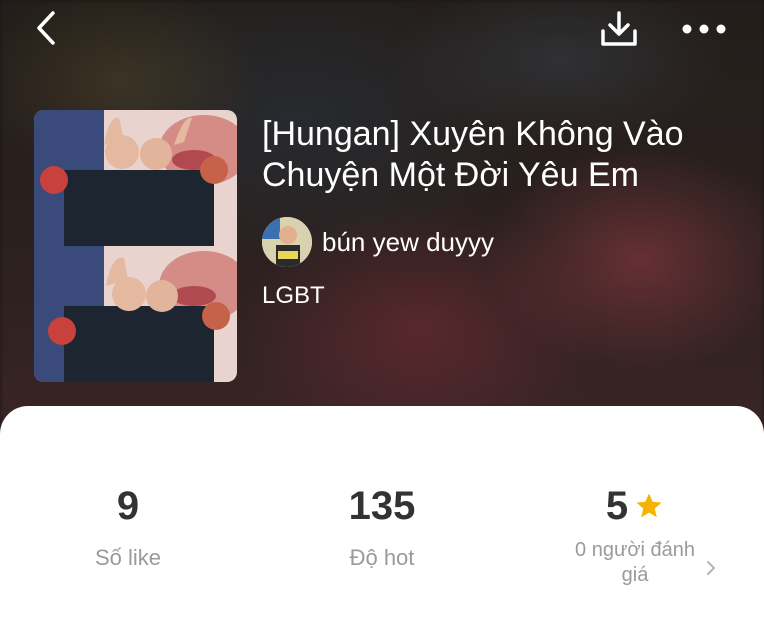 This screenshot has width=764, height=626. Describe the element at coordinates (382, 529) in the screenshot. I see `hot-stat: 135 Độ hot` at that location.